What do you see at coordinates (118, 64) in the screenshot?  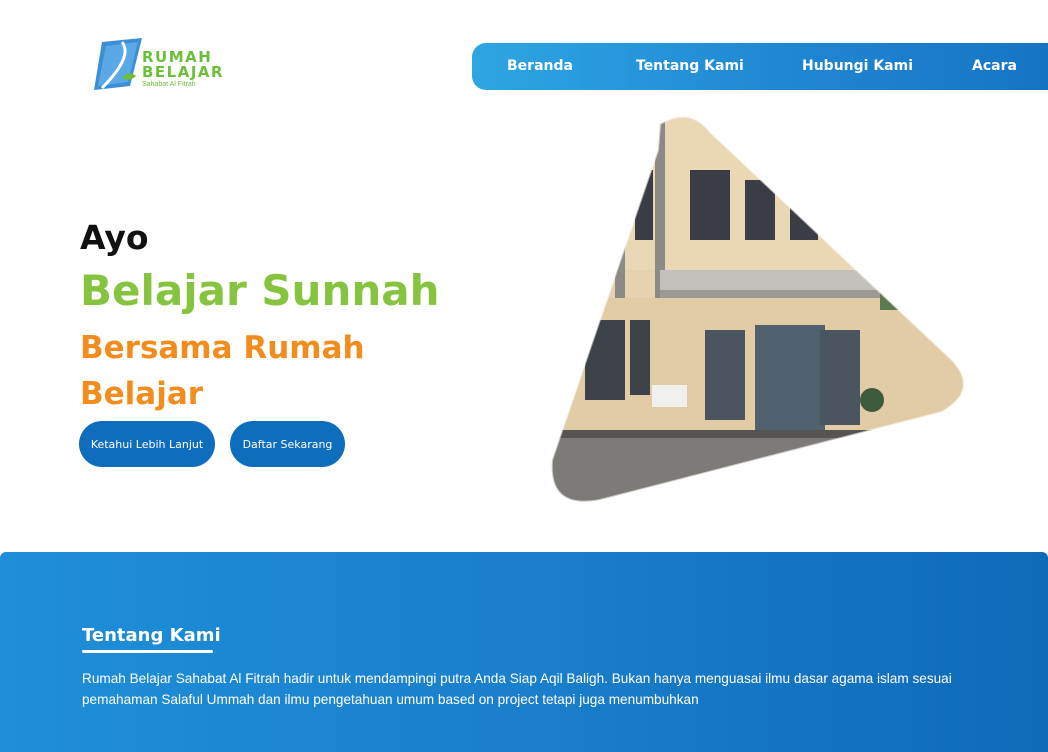 I see `logo-book-icon` at bounding box center [118, 64].